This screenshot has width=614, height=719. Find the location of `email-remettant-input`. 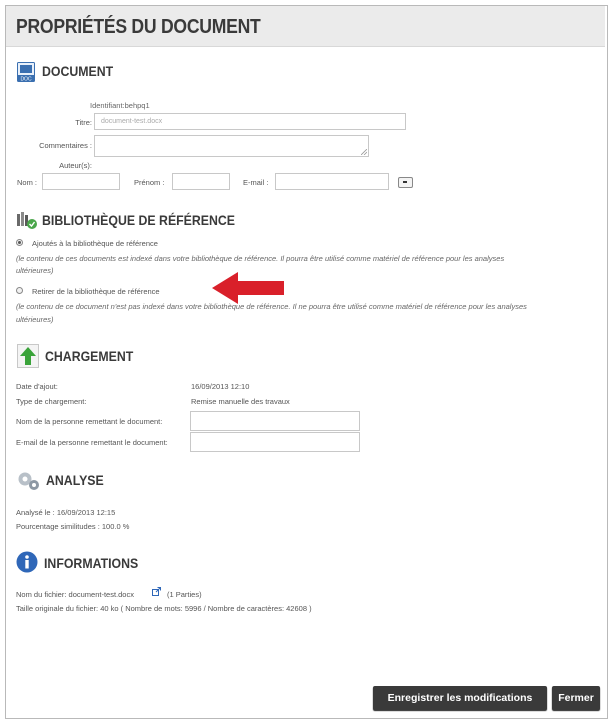

email-remettant-input is located at coordinates (275, 442).